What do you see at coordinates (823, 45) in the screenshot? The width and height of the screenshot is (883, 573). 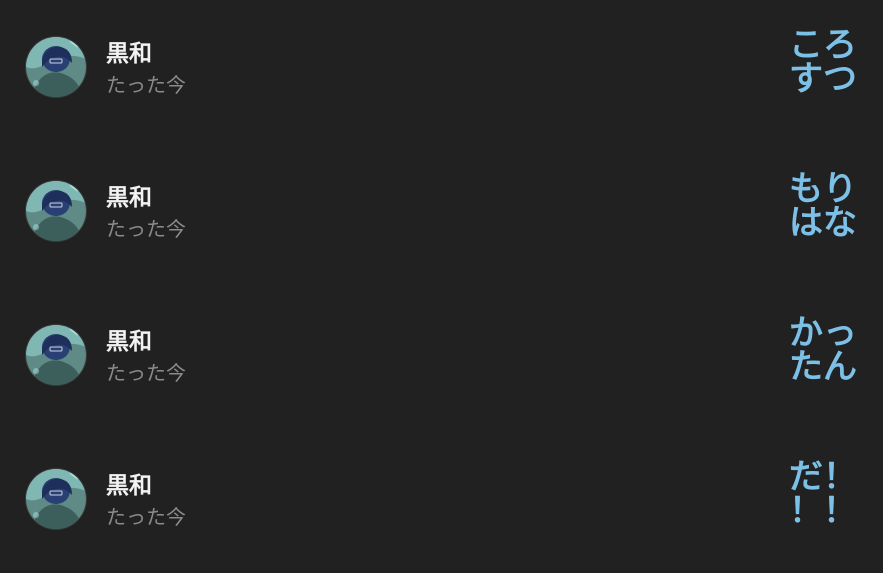 I see `message-line: ころ` at bounding box center [823, 45].